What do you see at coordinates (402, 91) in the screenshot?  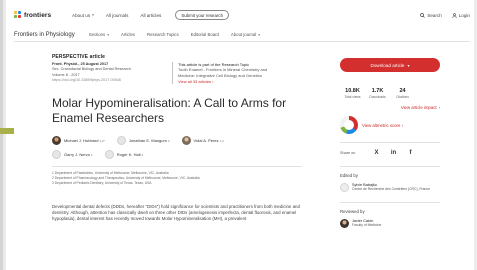 I see `metric-value: 24` at bounding box center [402, 91].